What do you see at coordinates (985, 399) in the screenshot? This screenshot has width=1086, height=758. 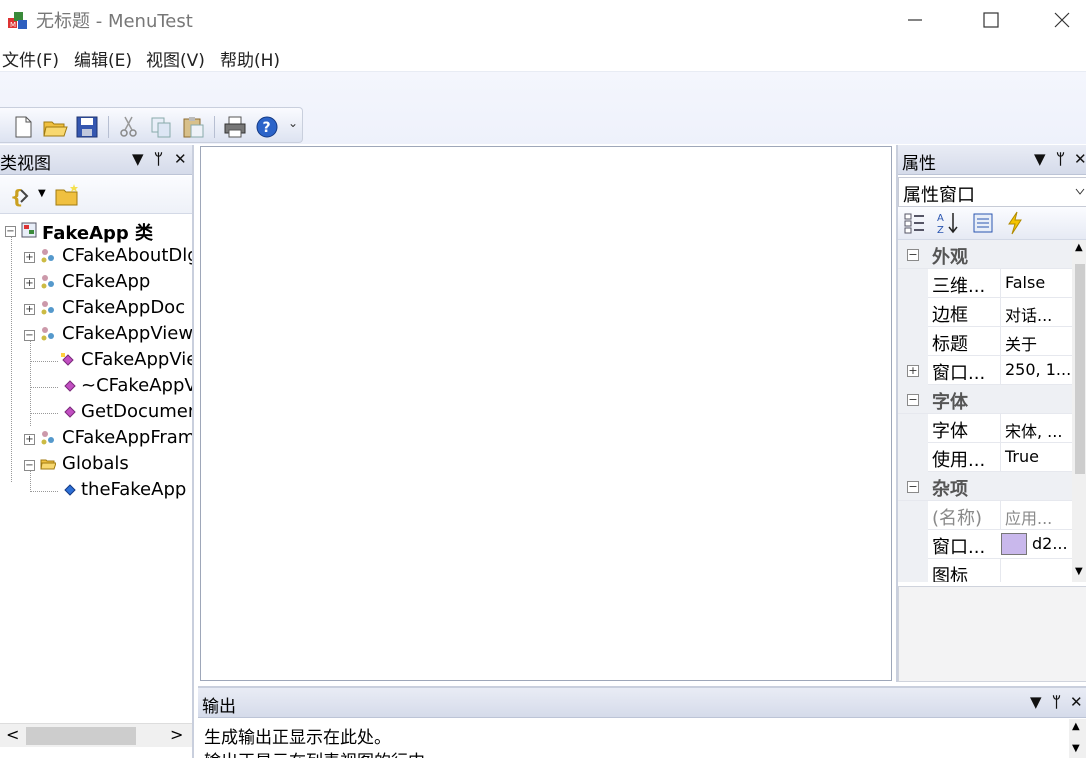 I see `property-category: − 字体` at bounding box center [985, 399].